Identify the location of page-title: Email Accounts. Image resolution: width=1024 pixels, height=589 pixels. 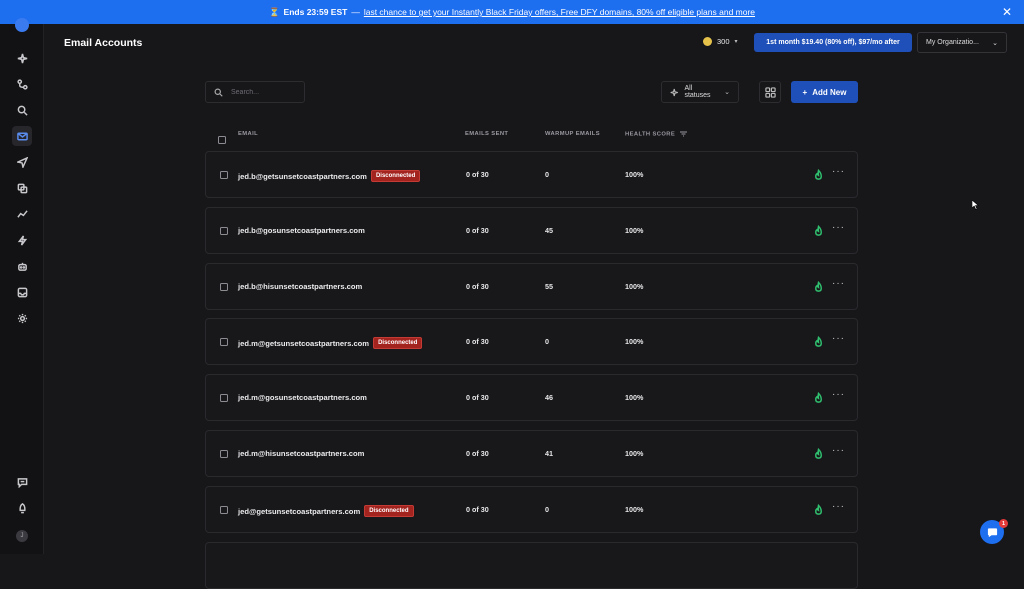
(103, 43).